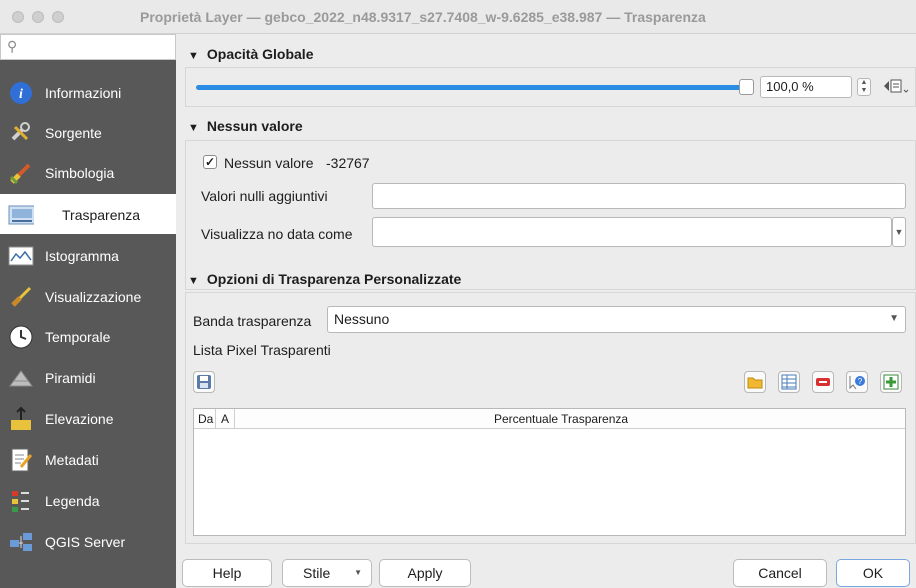 The image size is (916, 588). I want to click on nodata-header: ▼ Nessun valore, so click(245, 128).